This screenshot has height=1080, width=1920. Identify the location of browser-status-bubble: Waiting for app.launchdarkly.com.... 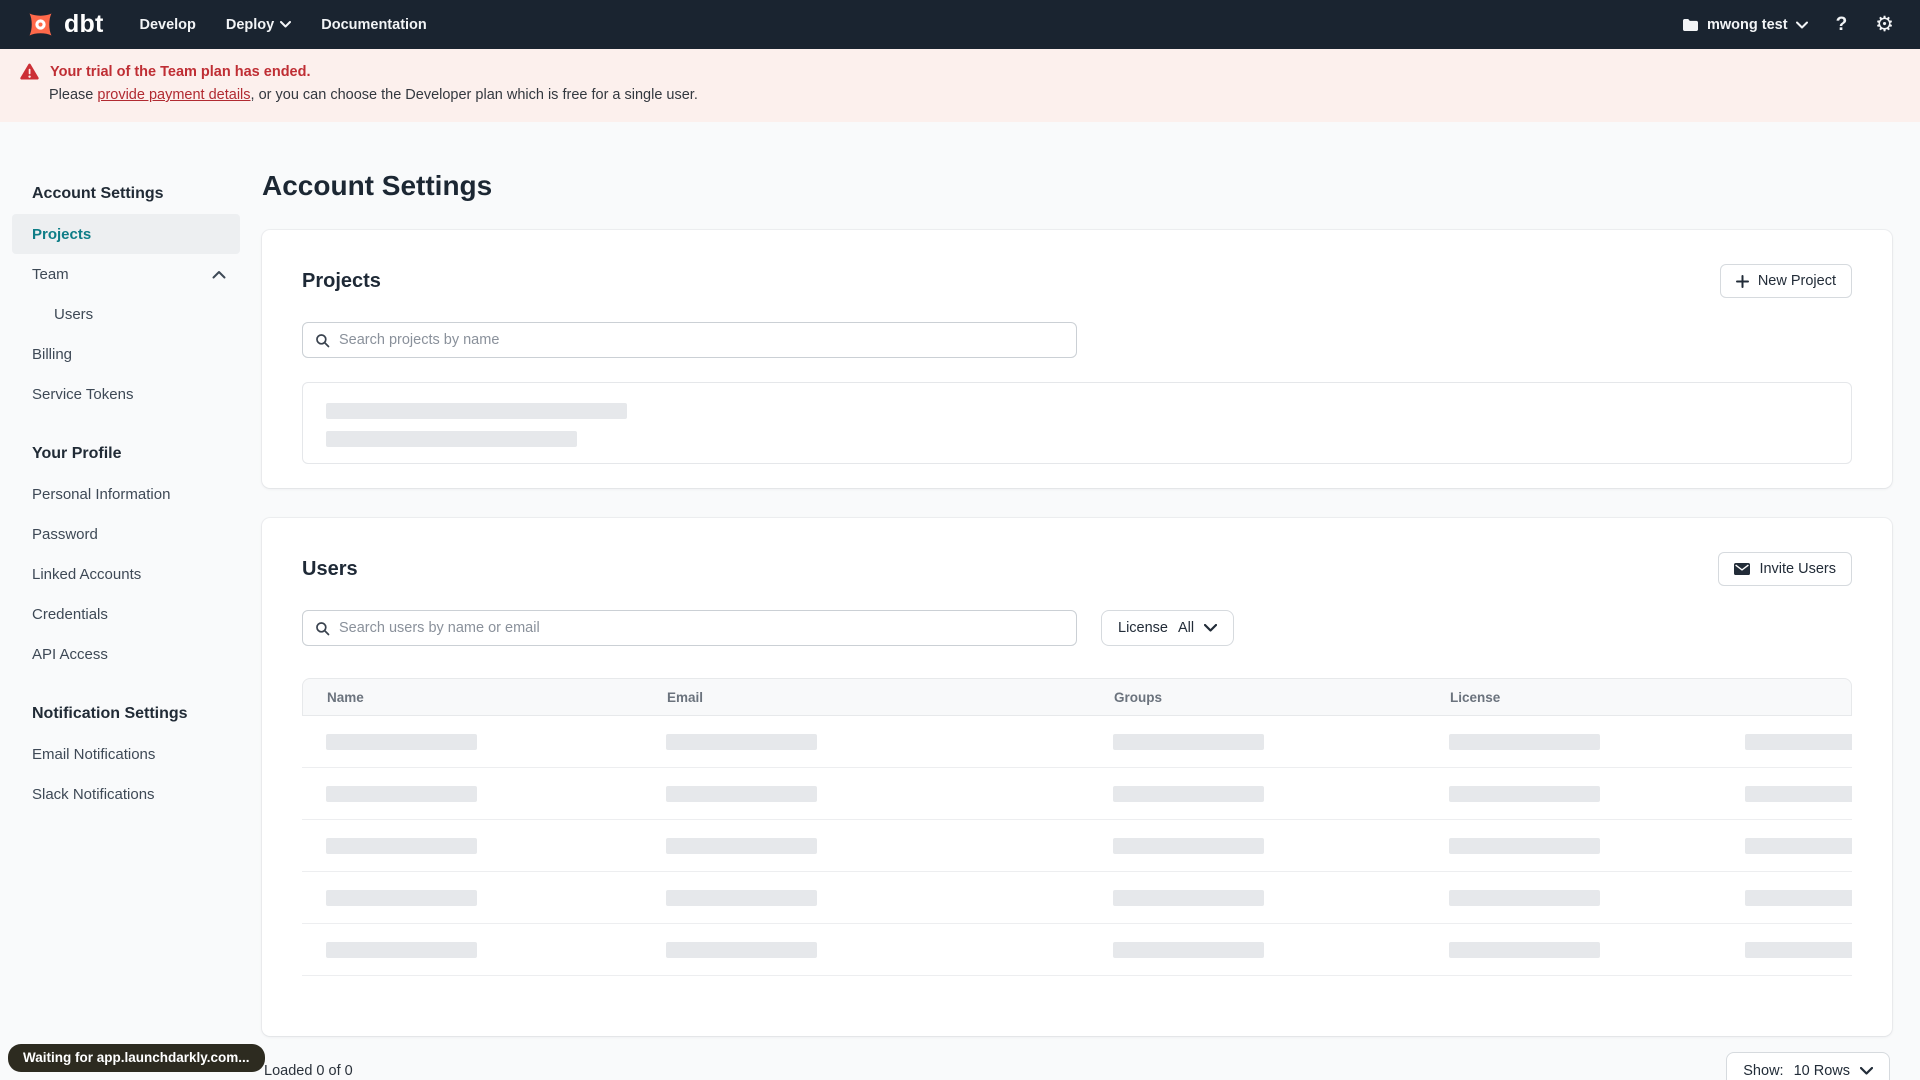
(136, 1058).